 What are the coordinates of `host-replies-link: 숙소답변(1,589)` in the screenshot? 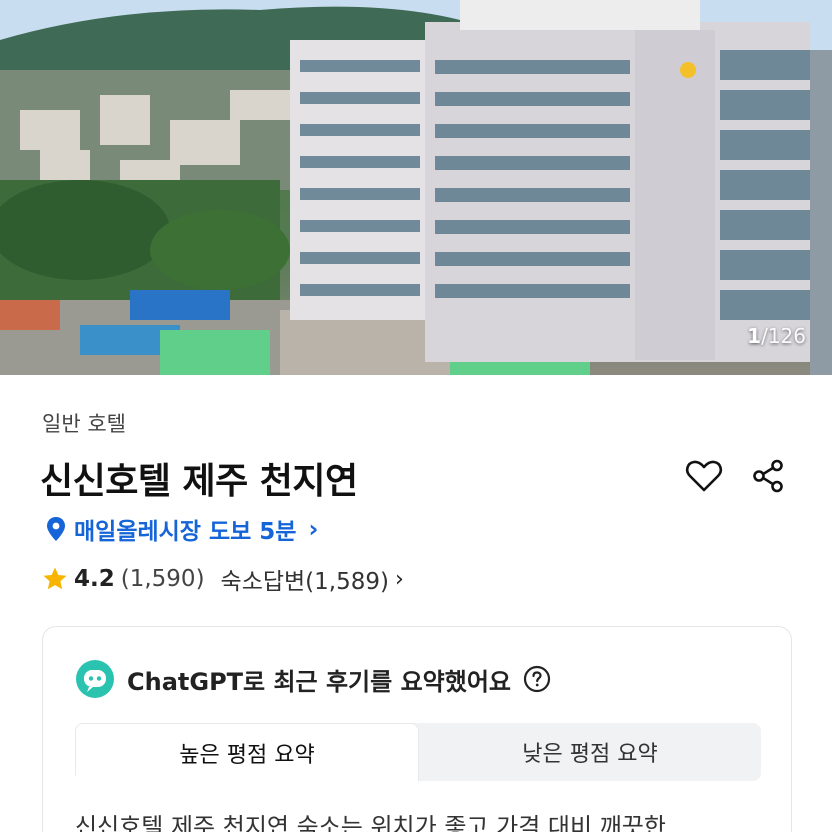 It's located at (305, 579).